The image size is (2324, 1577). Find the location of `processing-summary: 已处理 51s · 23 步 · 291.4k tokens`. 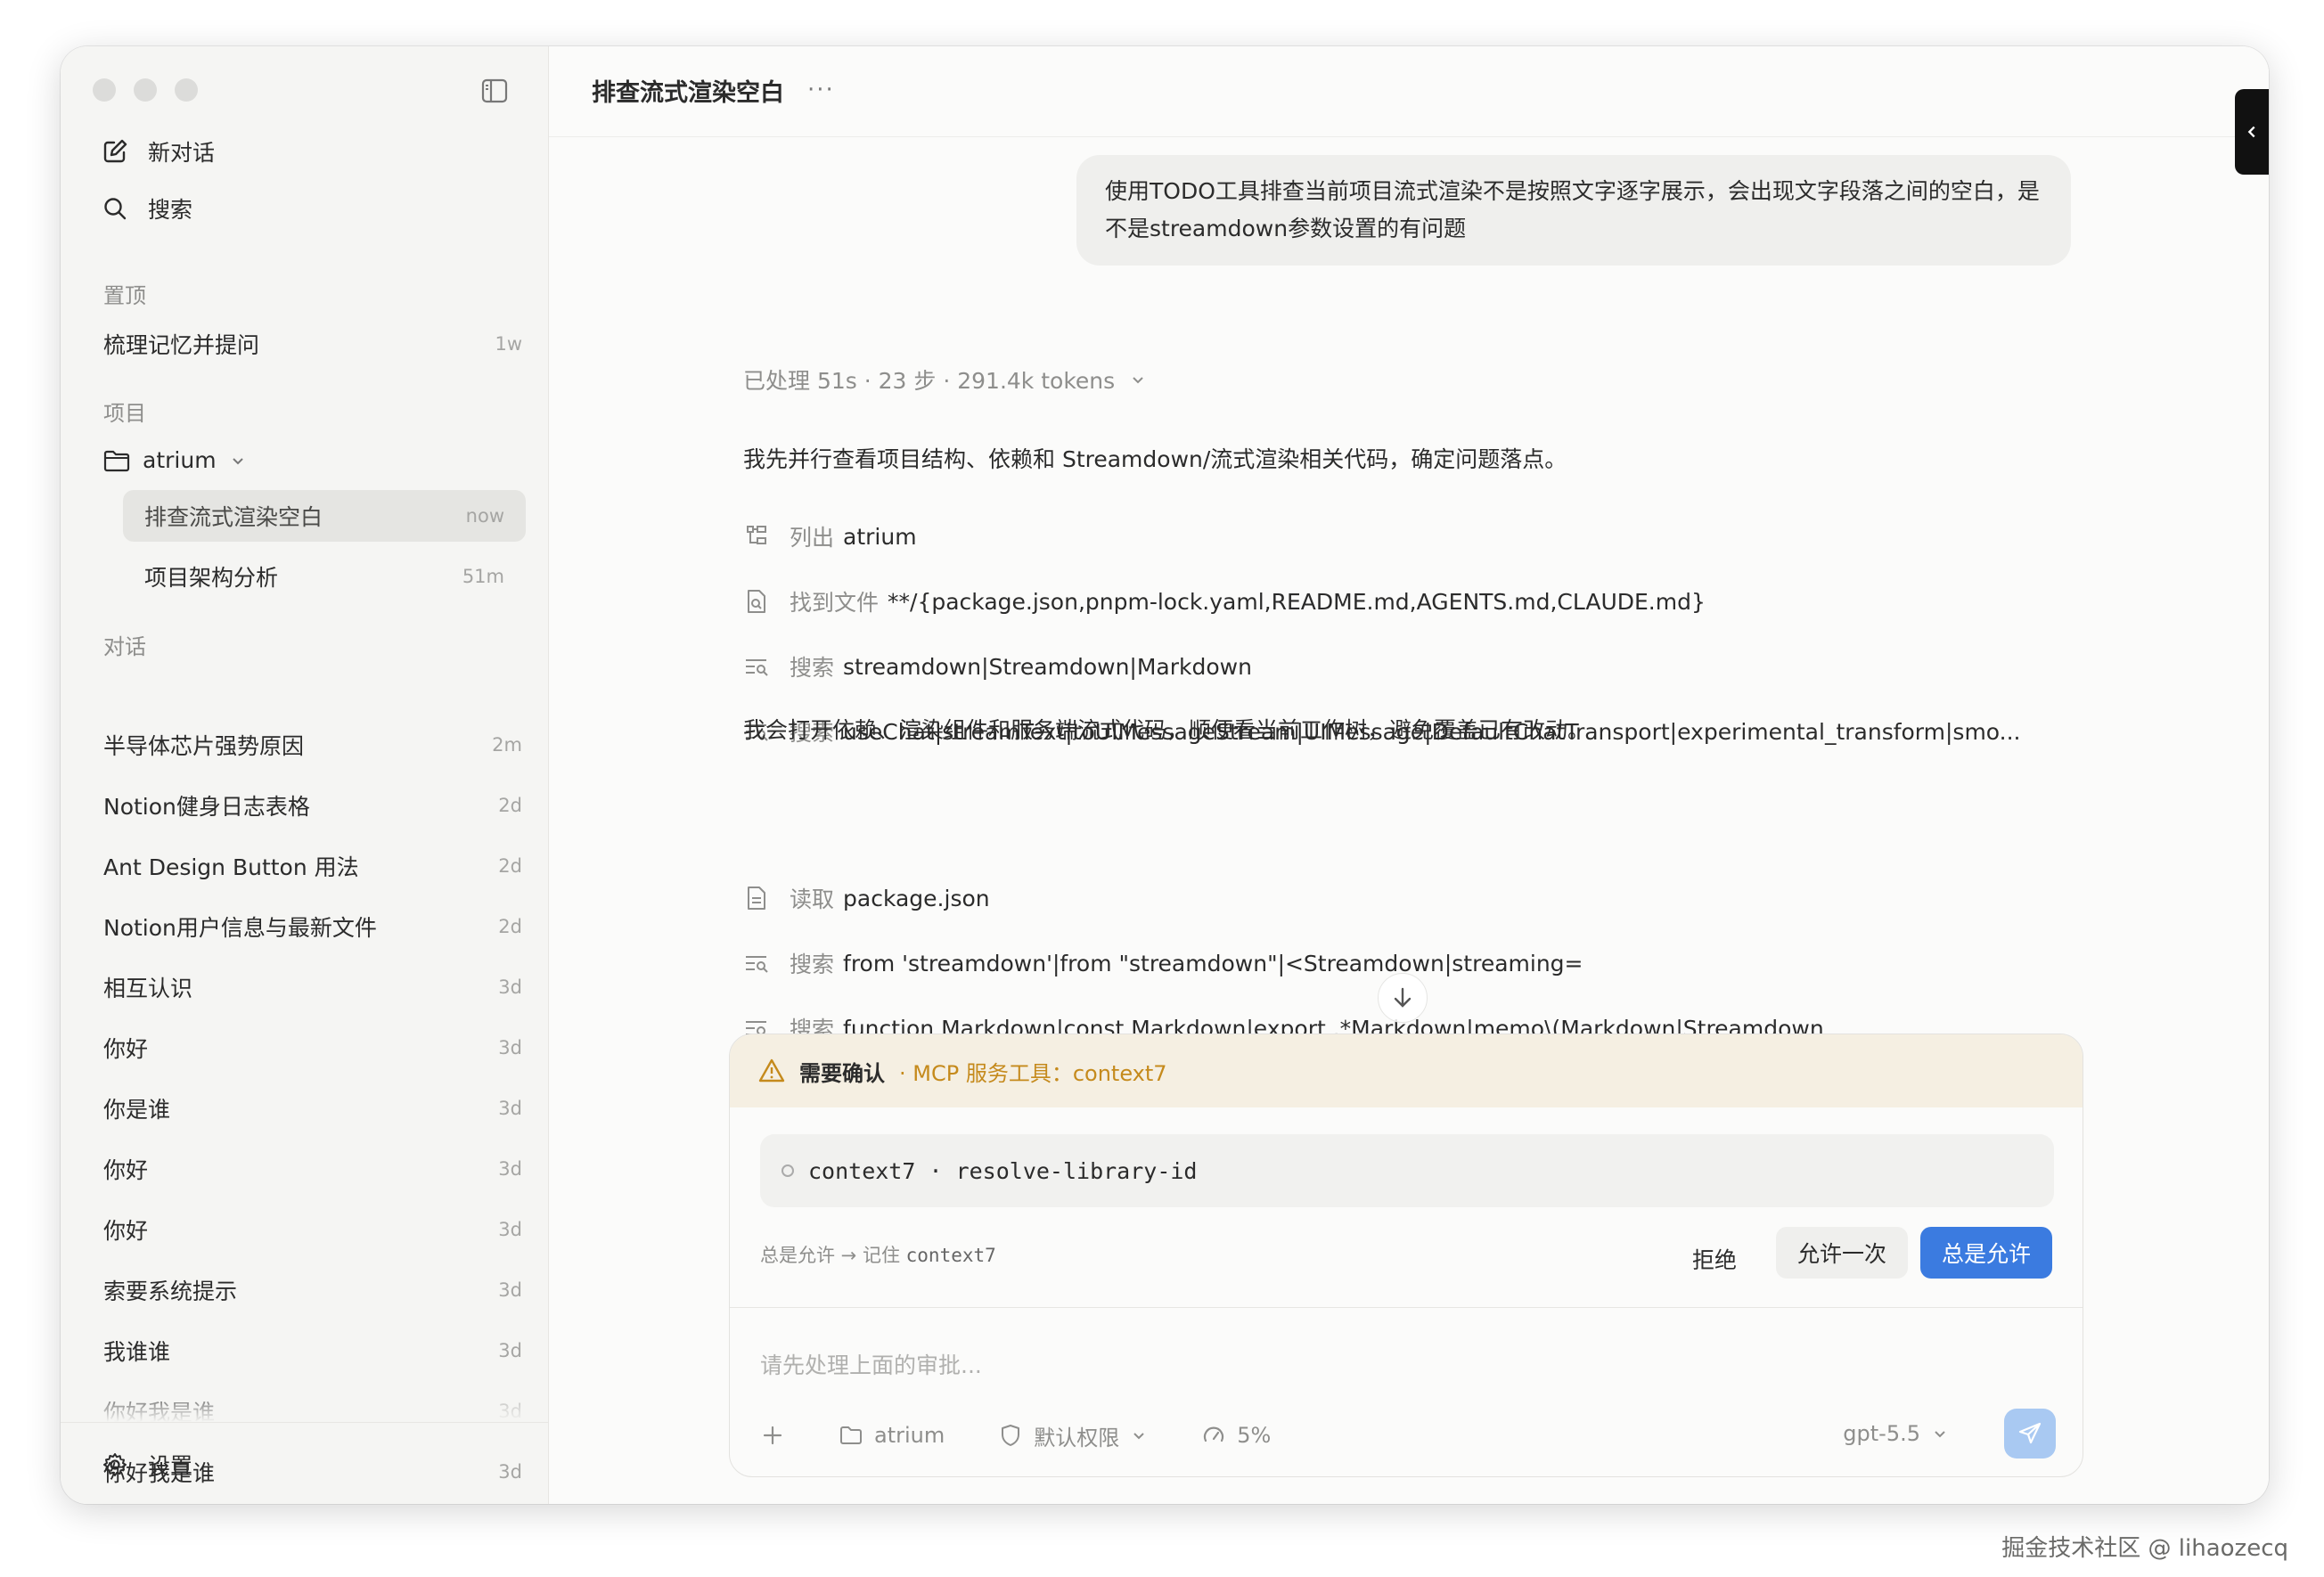

processing-summary: 已处理 51s · 23 步 · 291.4k tokens is located at coordinates (945, 380).